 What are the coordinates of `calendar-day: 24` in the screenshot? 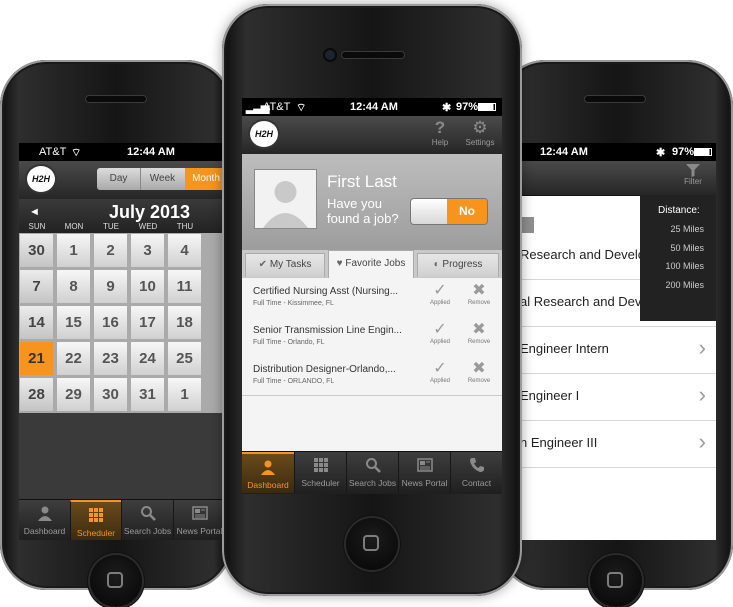 It's located at (148, 359).